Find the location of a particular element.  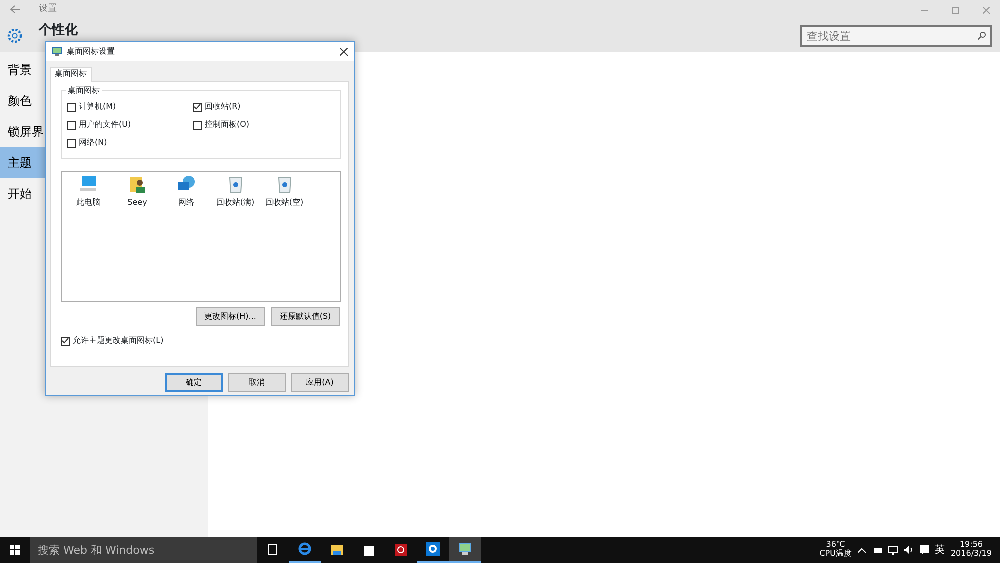

page-header: 个性化 is located at coordinates (58, 31).